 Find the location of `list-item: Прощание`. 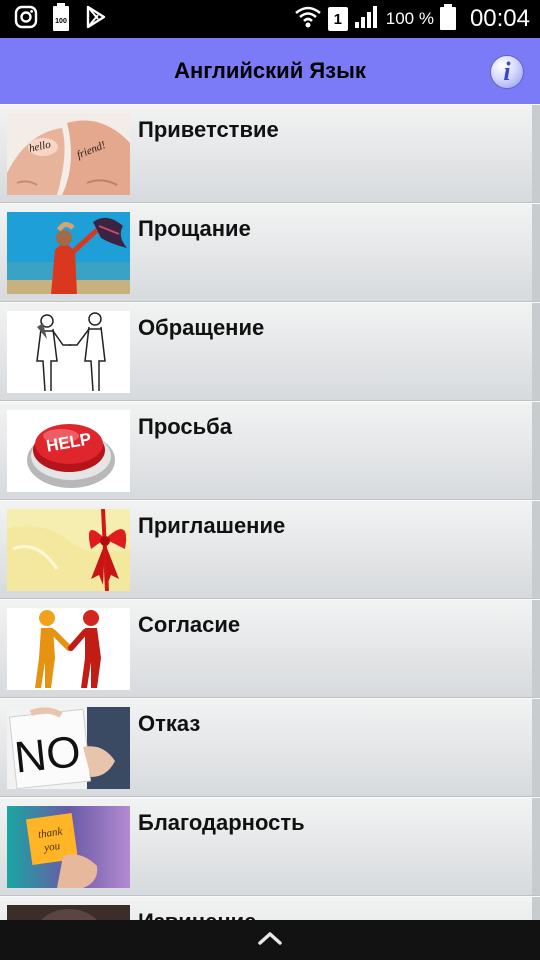

list-item: Прощание is located at coordinates (270, 252).